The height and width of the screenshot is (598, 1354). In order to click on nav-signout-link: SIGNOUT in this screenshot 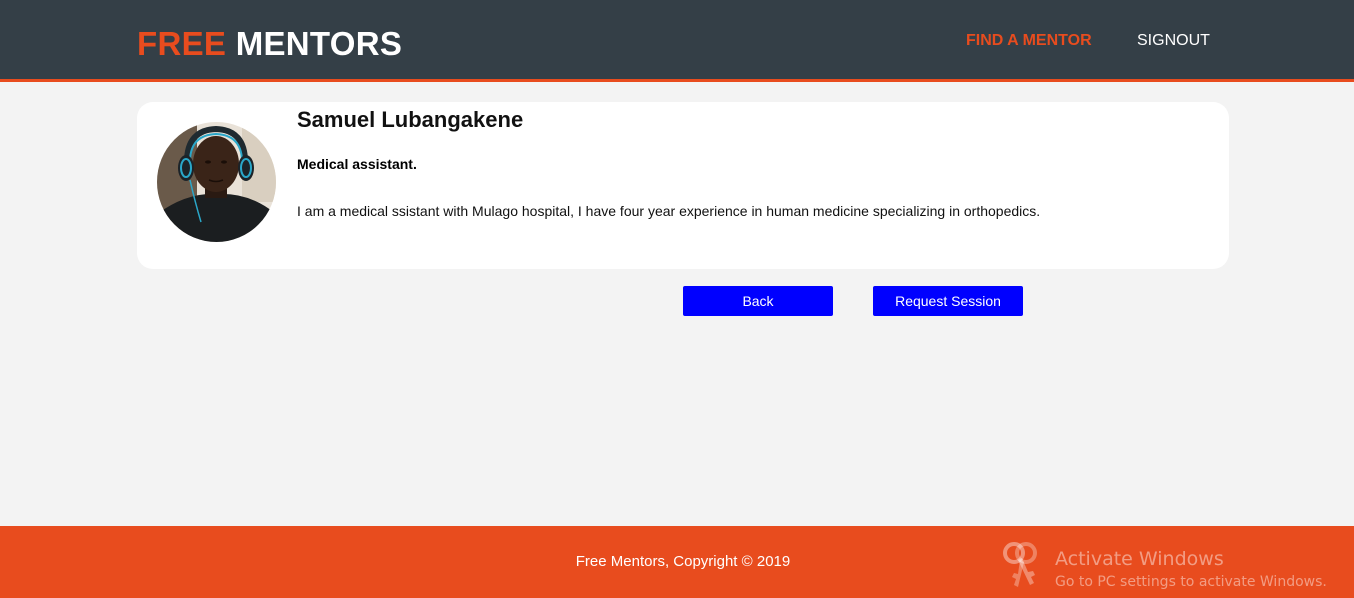, I will do `click(1173, 41)`.